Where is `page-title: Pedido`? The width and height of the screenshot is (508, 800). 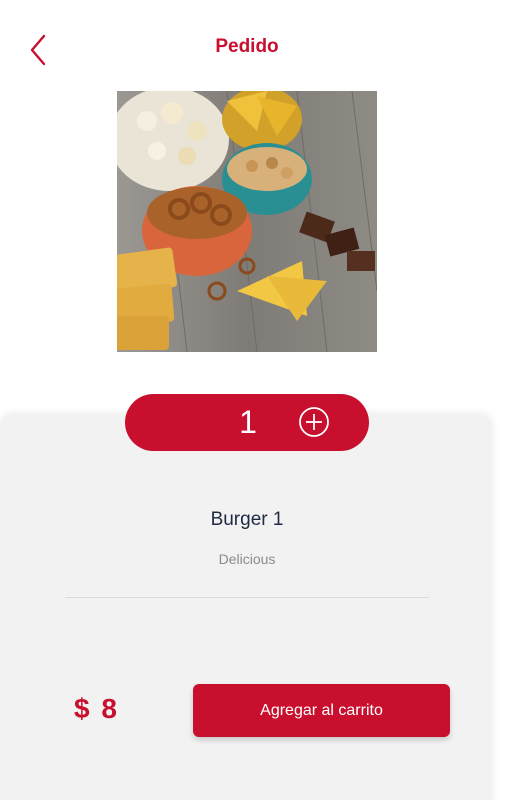 page-title: Pedido is located at coordinates (247, 46).